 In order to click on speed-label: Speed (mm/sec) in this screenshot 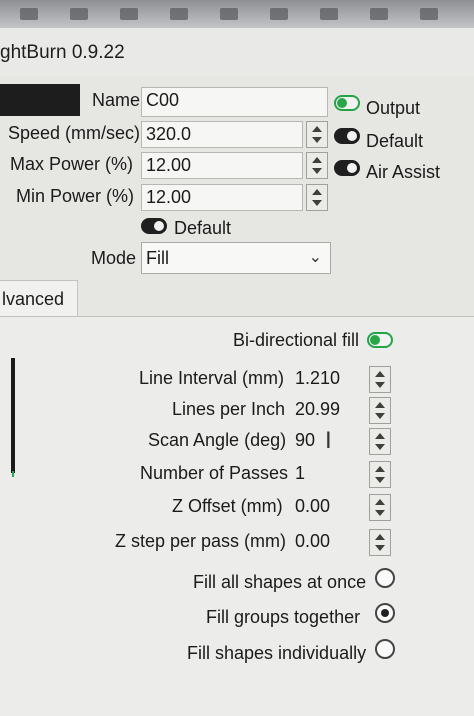, I will do `click(74, 133)`.